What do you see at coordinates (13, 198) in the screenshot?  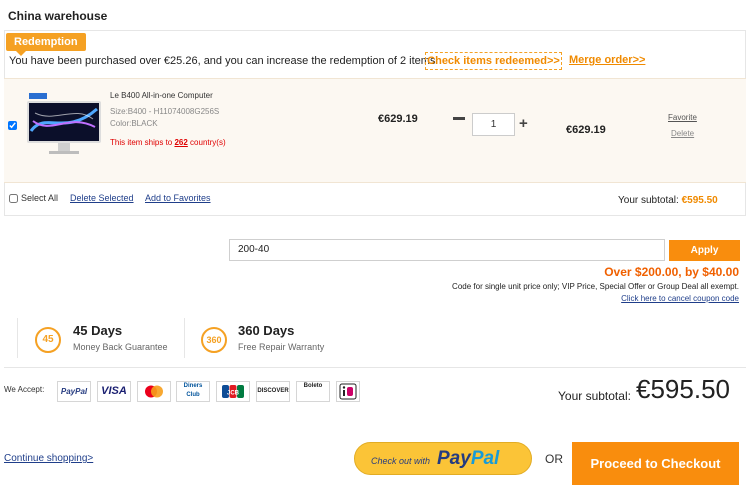 I see `select-all-checkbox` at bounding box center [13, 198].